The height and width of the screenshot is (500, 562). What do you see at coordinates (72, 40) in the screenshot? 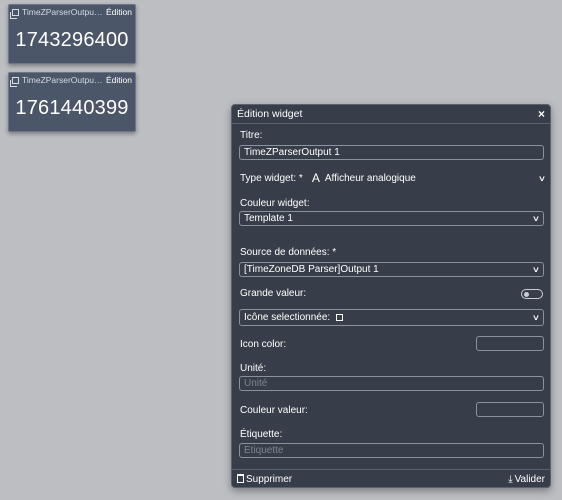
I see `widget-value: 1743296400` at bounding box center [72, 40].